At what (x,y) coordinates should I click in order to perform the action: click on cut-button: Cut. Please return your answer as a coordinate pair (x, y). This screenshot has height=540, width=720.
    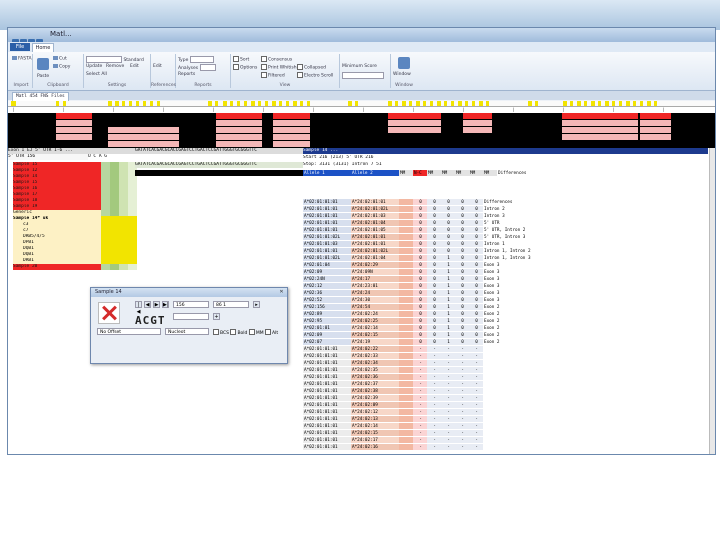
    Looking at the image, I should click on (60, 59).